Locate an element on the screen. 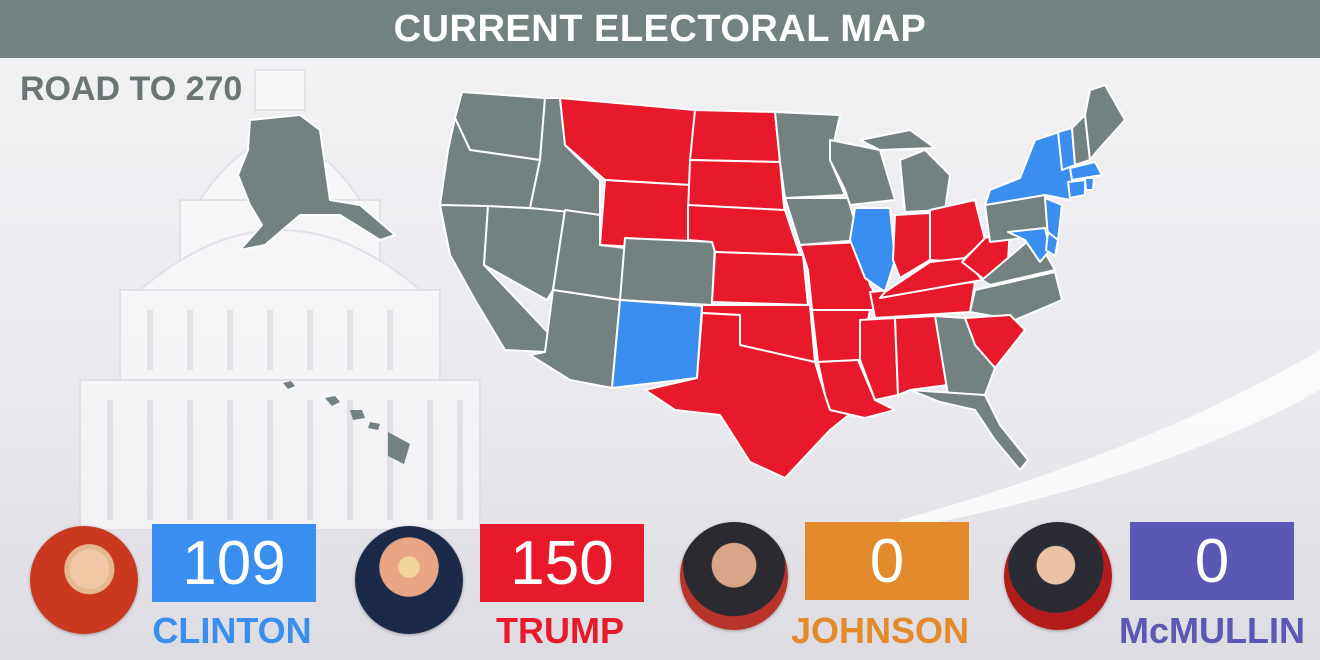 This screenshot has height=660, width=1320. johnson-name: JOHNSON is located at coordinates (880, 630).